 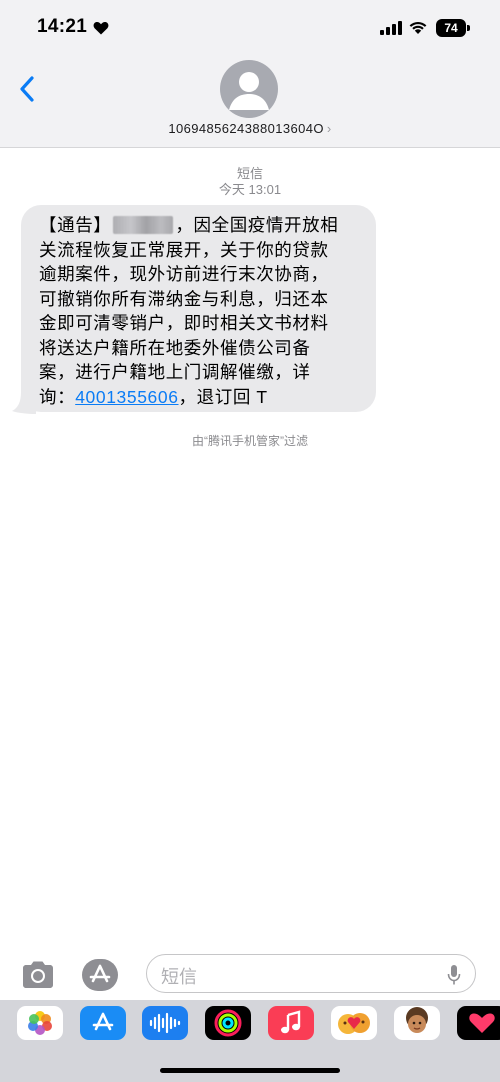 What do you see at coordinates (250, 28) in the screenshot?
I see `status-bar: 14:21 74` at bounding box center [250, 28].